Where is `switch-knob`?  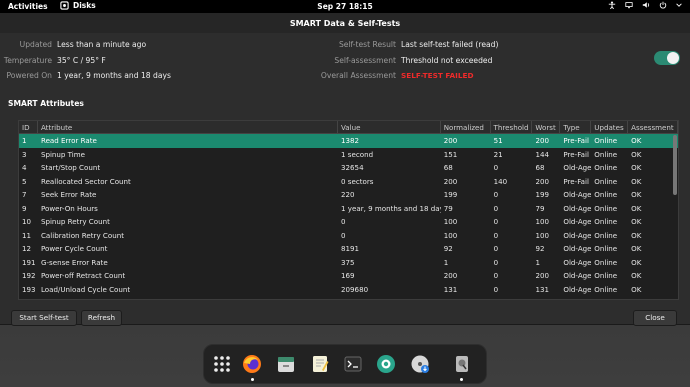 switch-knob is located at coordinates (673, 58).